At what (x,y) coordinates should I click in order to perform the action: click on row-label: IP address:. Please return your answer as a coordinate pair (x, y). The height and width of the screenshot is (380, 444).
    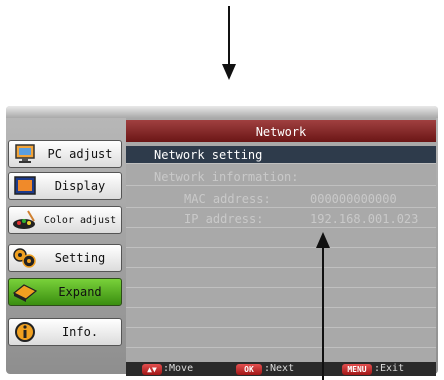
    Looking at the image, I should click on (224, 219).